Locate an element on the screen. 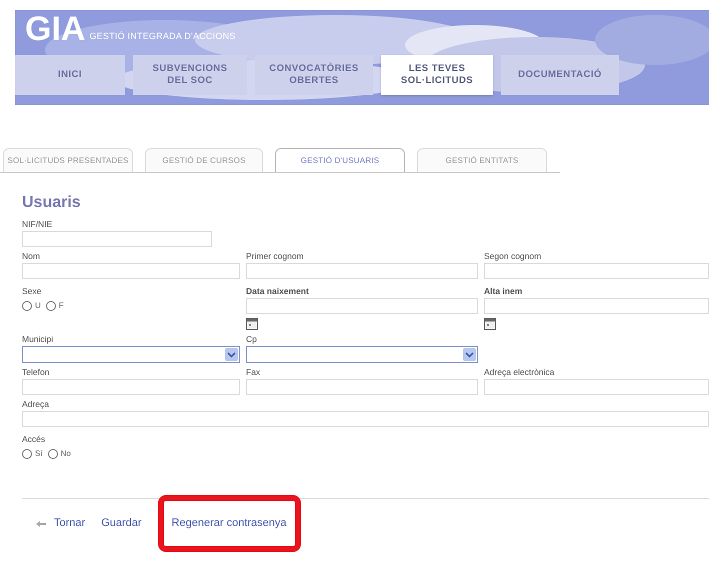 The height and width of the screenshot is (573, 709). field-label: Cp is located at coordinates (252, 339).